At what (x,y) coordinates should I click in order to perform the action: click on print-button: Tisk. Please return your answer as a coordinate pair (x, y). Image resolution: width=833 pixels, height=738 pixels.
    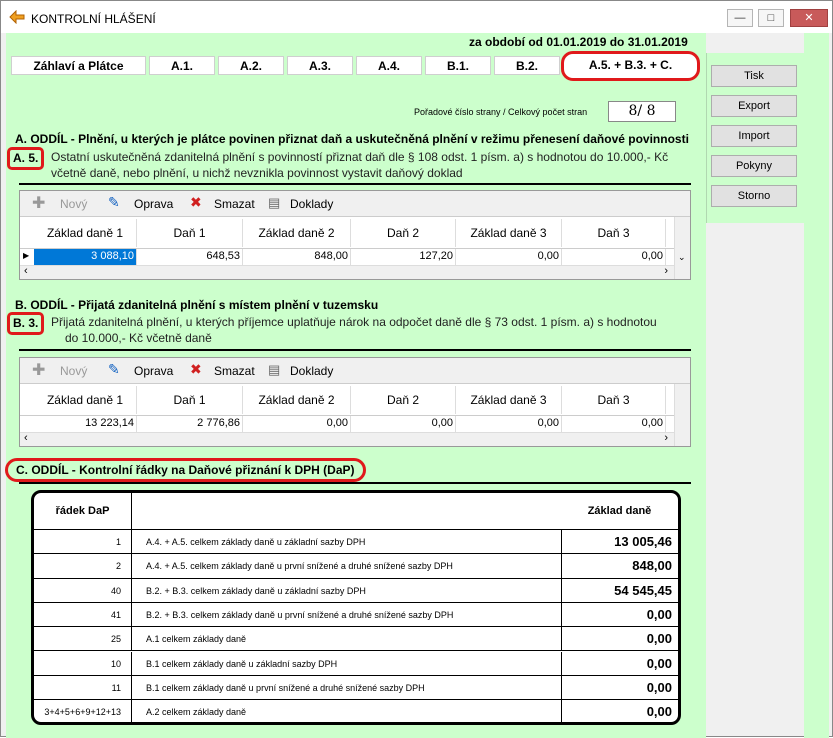
    Looking at the image, I should click on (754, 76).